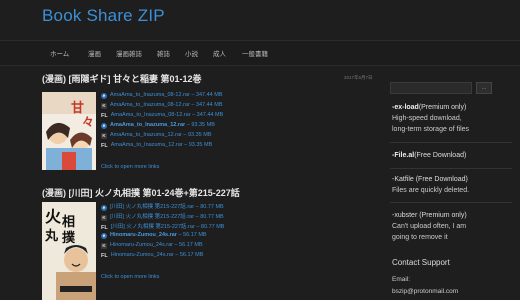 This screenshot has width=520, height=300. I want to click on nav-item-magazine: 雑誌, so click(163, 53).